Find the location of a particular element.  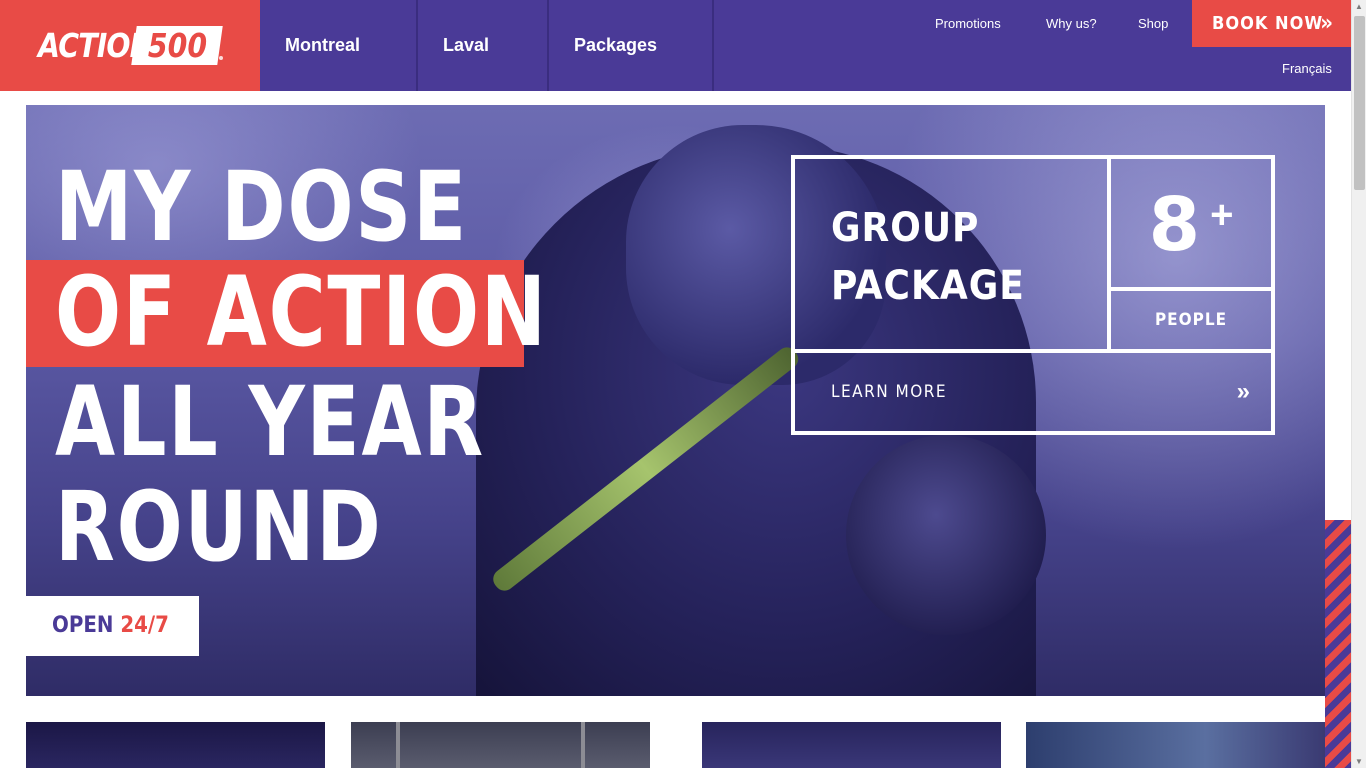

book-now-label: BOOK NOW is located at coordinates (1268, 23).